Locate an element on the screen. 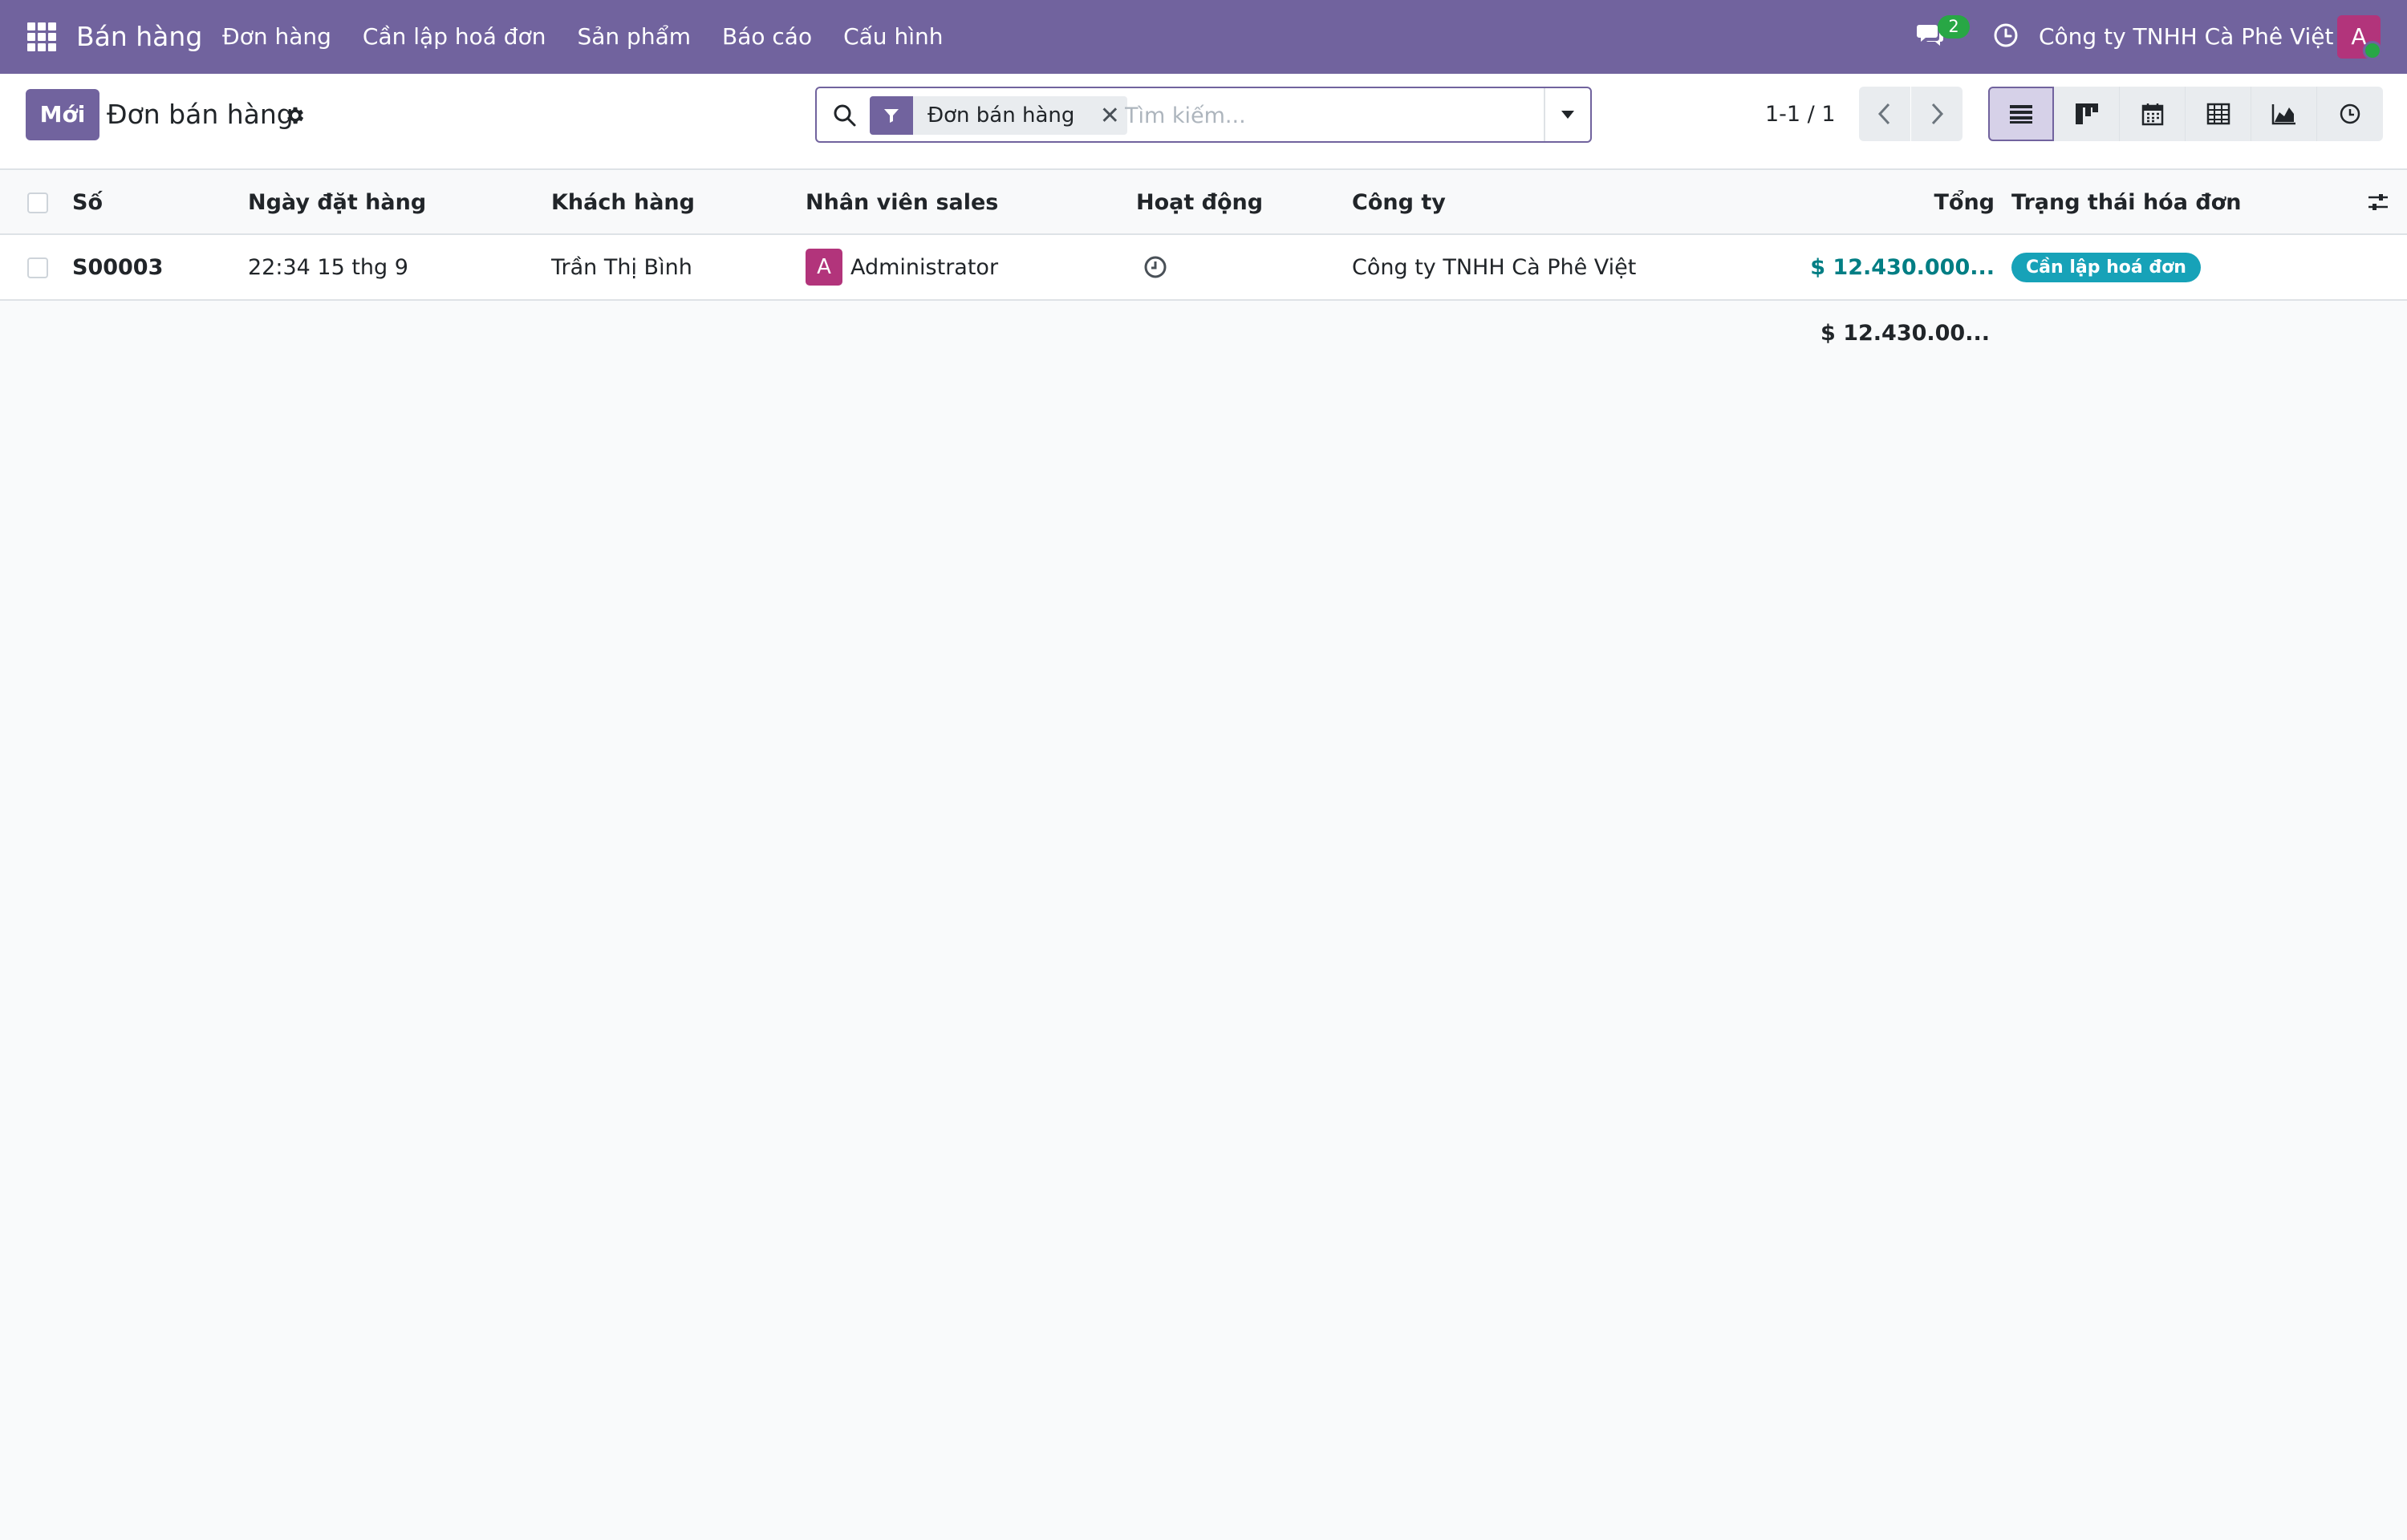 Image resolution: width=2407 pixels, height=1540 pixels. caret-down-icon is located at coordinates (1567, 115).